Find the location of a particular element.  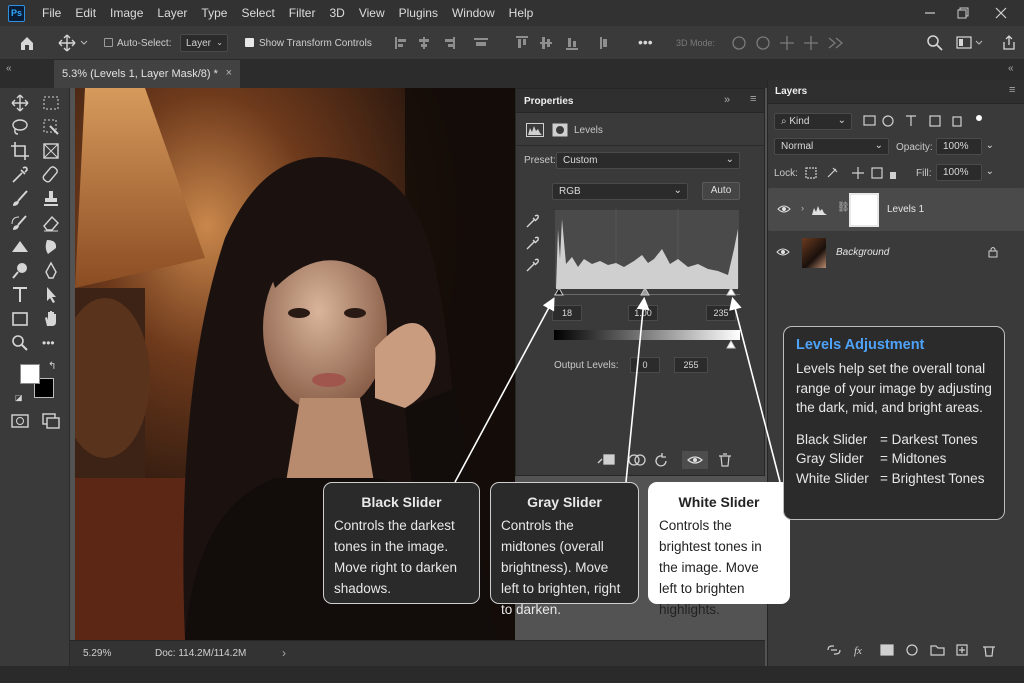

lock-icon is located at coordinates (993, 252).